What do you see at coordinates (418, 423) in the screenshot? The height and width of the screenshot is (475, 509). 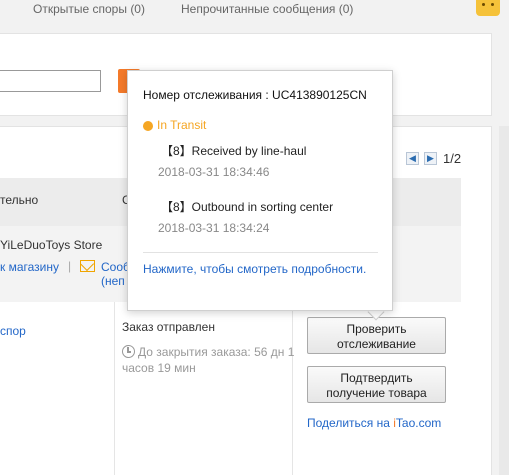 I see `share-brand-rest: Tao.com` at bounding box center [418, 423].